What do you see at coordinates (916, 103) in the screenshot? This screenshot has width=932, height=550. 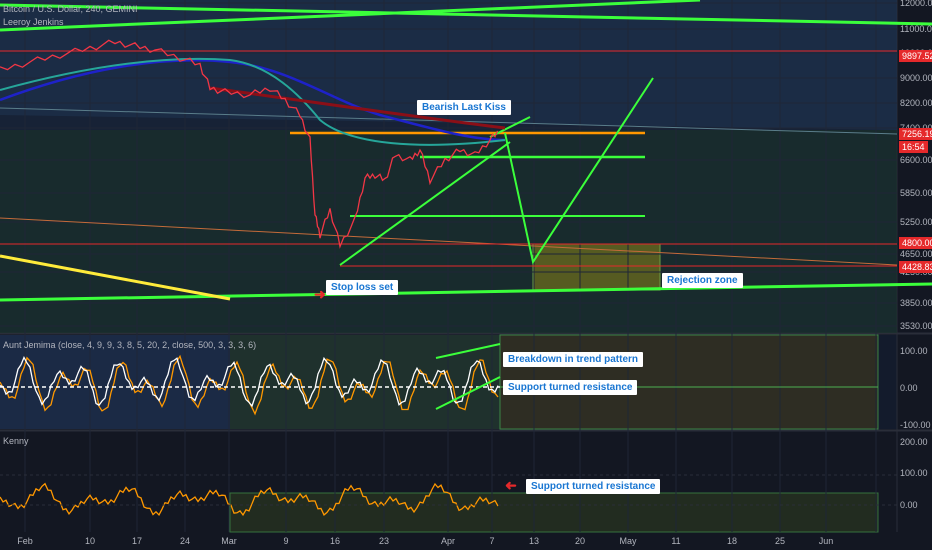 I see `price-tick-label: 8200.00` at bounding box center [916, 103].